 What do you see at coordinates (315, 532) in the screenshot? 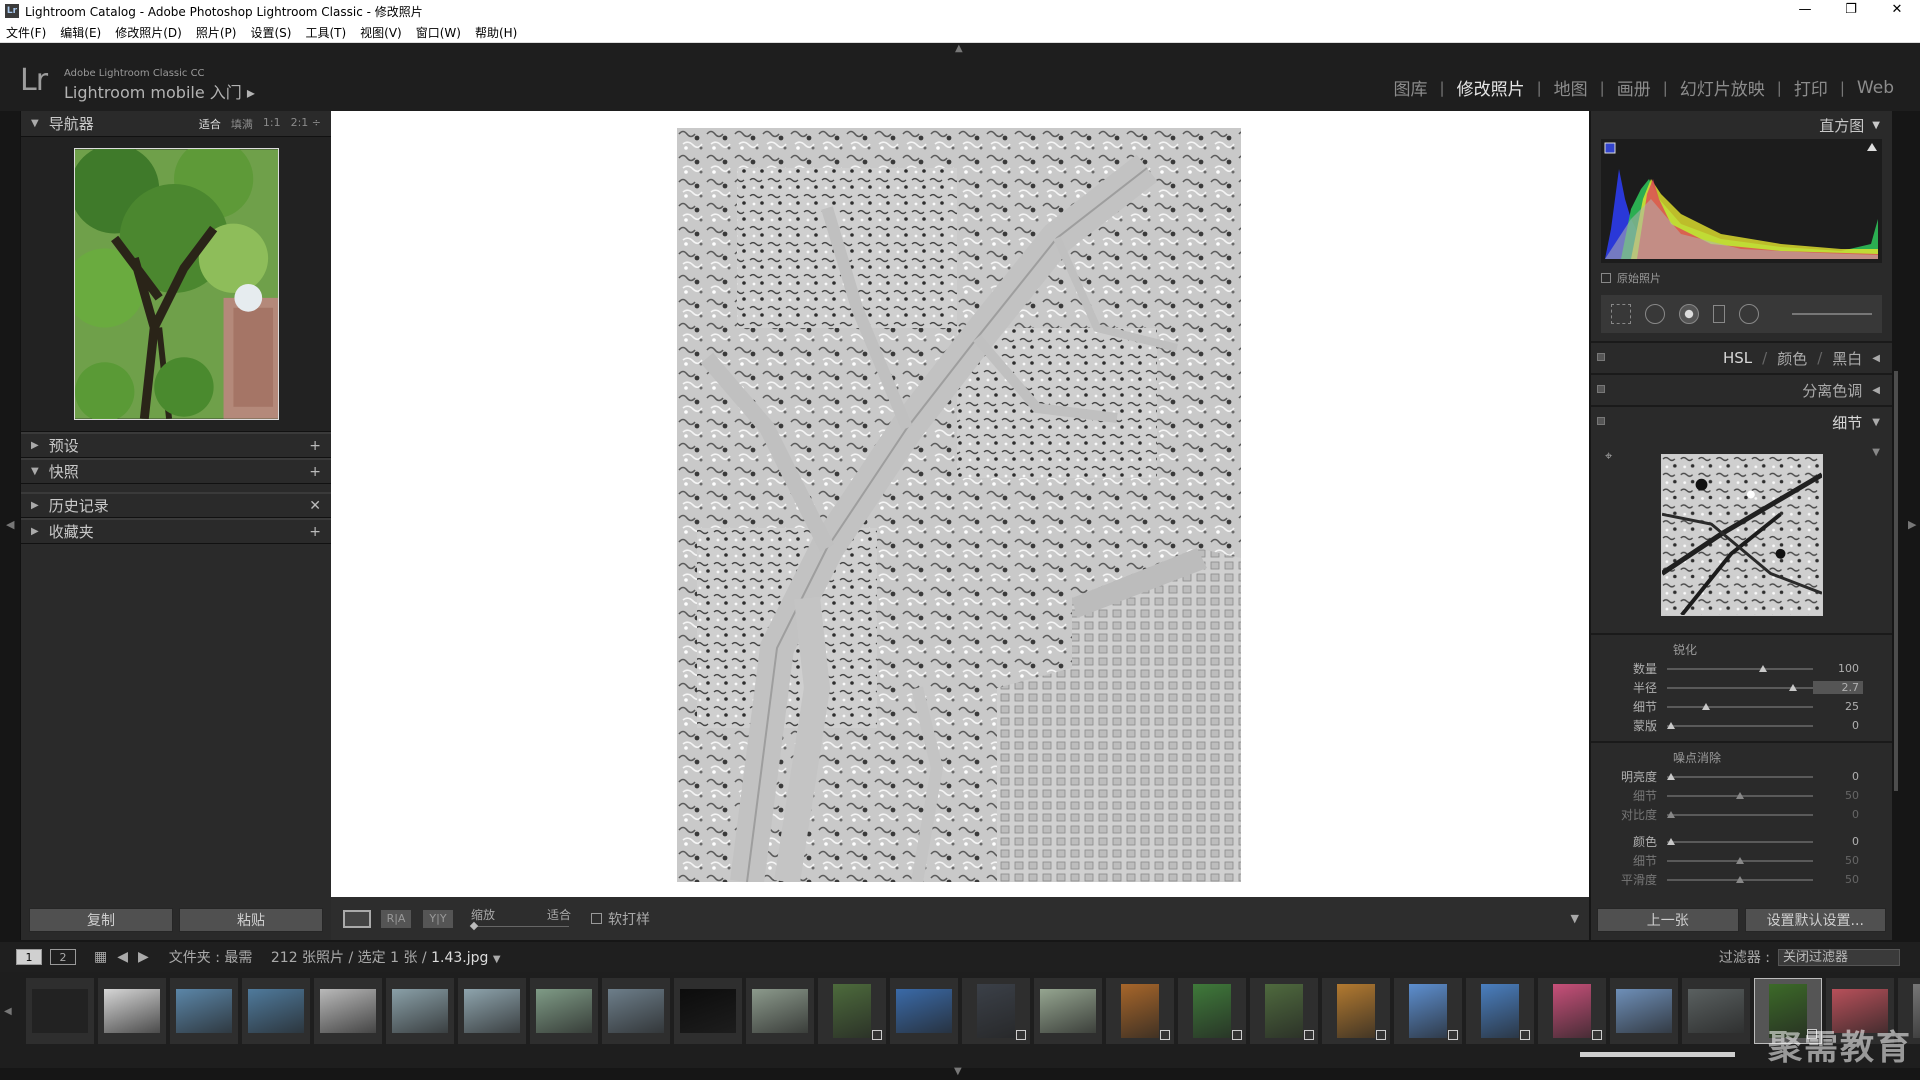
I see `add-collection-icon: +` at bounding box center [315, 532].